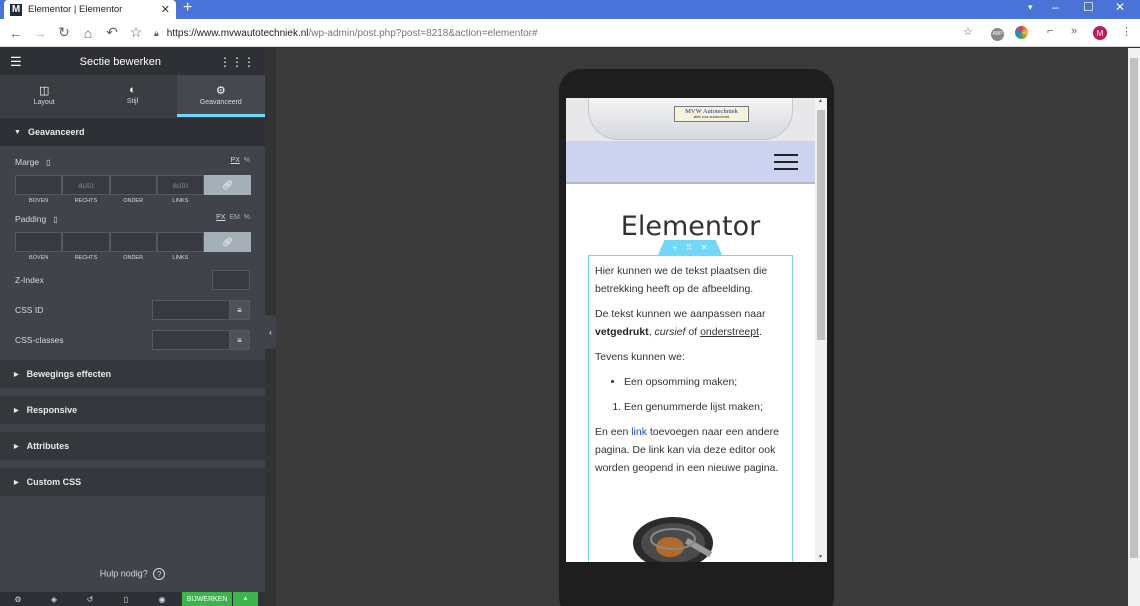  Describe the element at coordinates (1126, 31) in the screenshot. I see `browser-menu-icon: ⋮` at that location.